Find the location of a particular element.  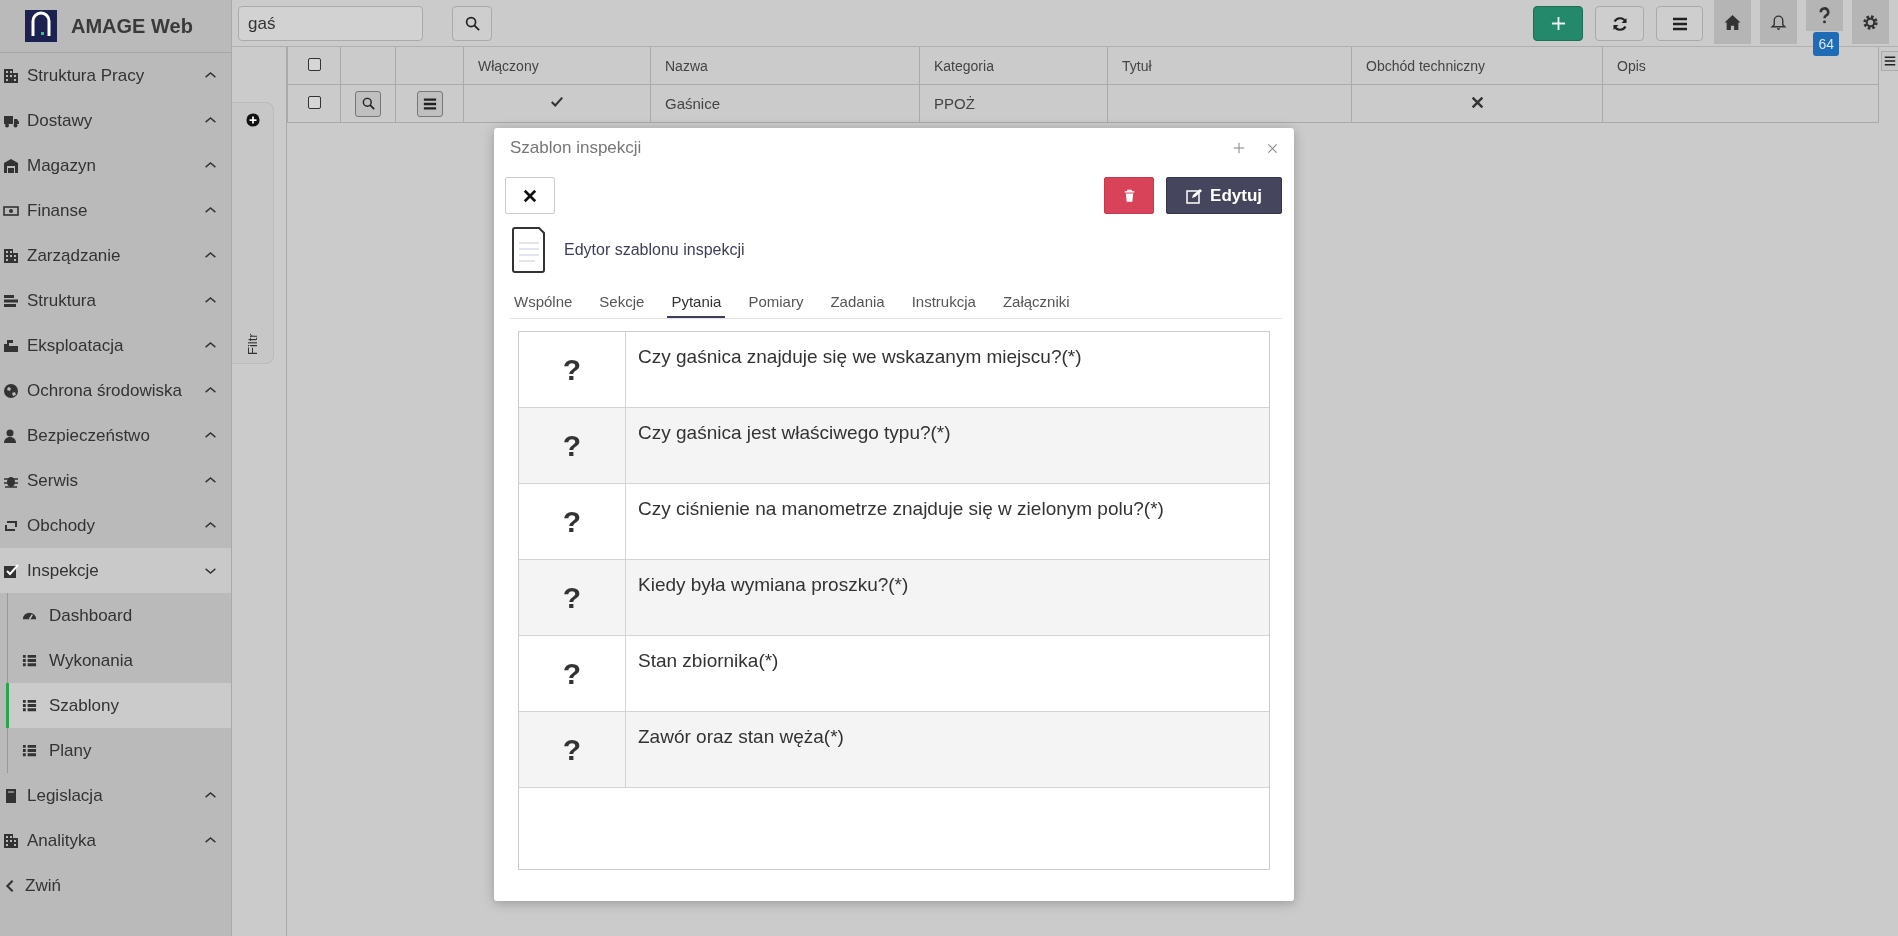

menu-item: Inspekcje is located at coordinates (115, 570).